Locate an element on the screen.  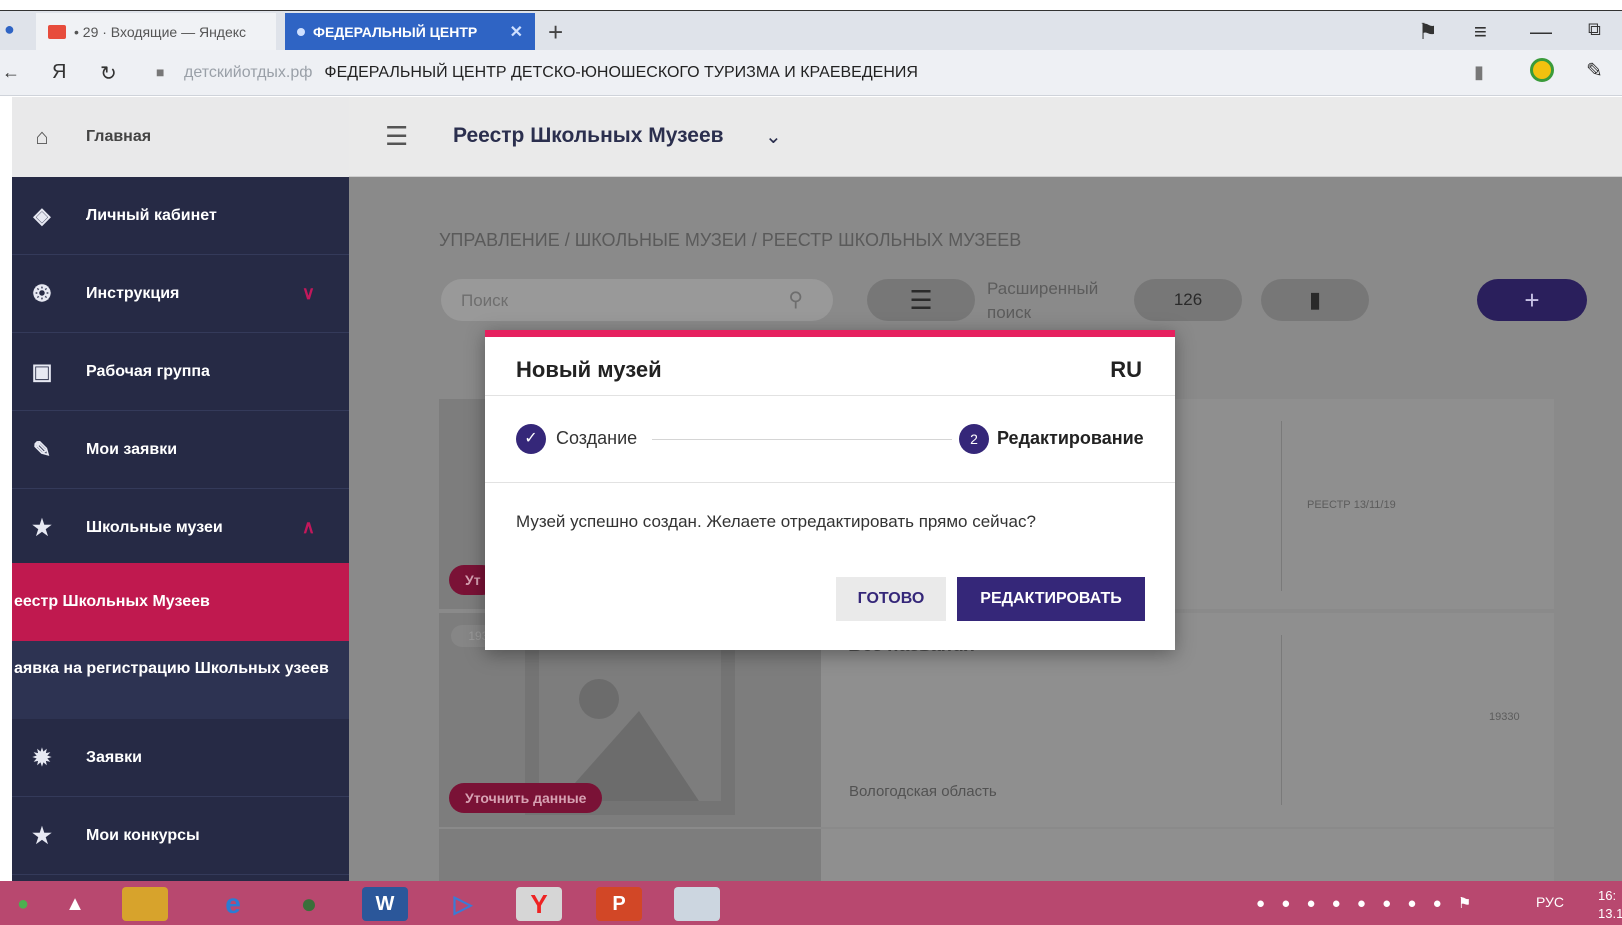
map-view-button: ▮ is located at coordinates (1315, 300).